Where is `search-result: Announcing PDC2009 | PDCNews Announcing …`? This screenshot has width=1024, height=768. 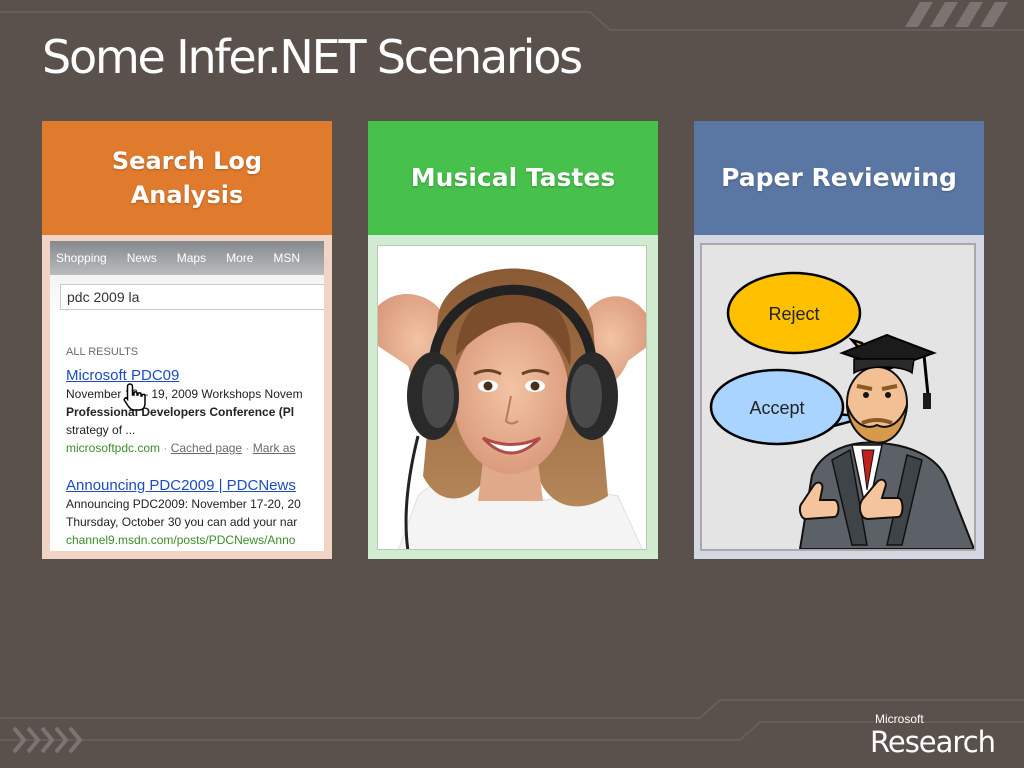 search-result: Announcing PDC2009 | PDCNews Announcing … is located at coordinates (195, 513).